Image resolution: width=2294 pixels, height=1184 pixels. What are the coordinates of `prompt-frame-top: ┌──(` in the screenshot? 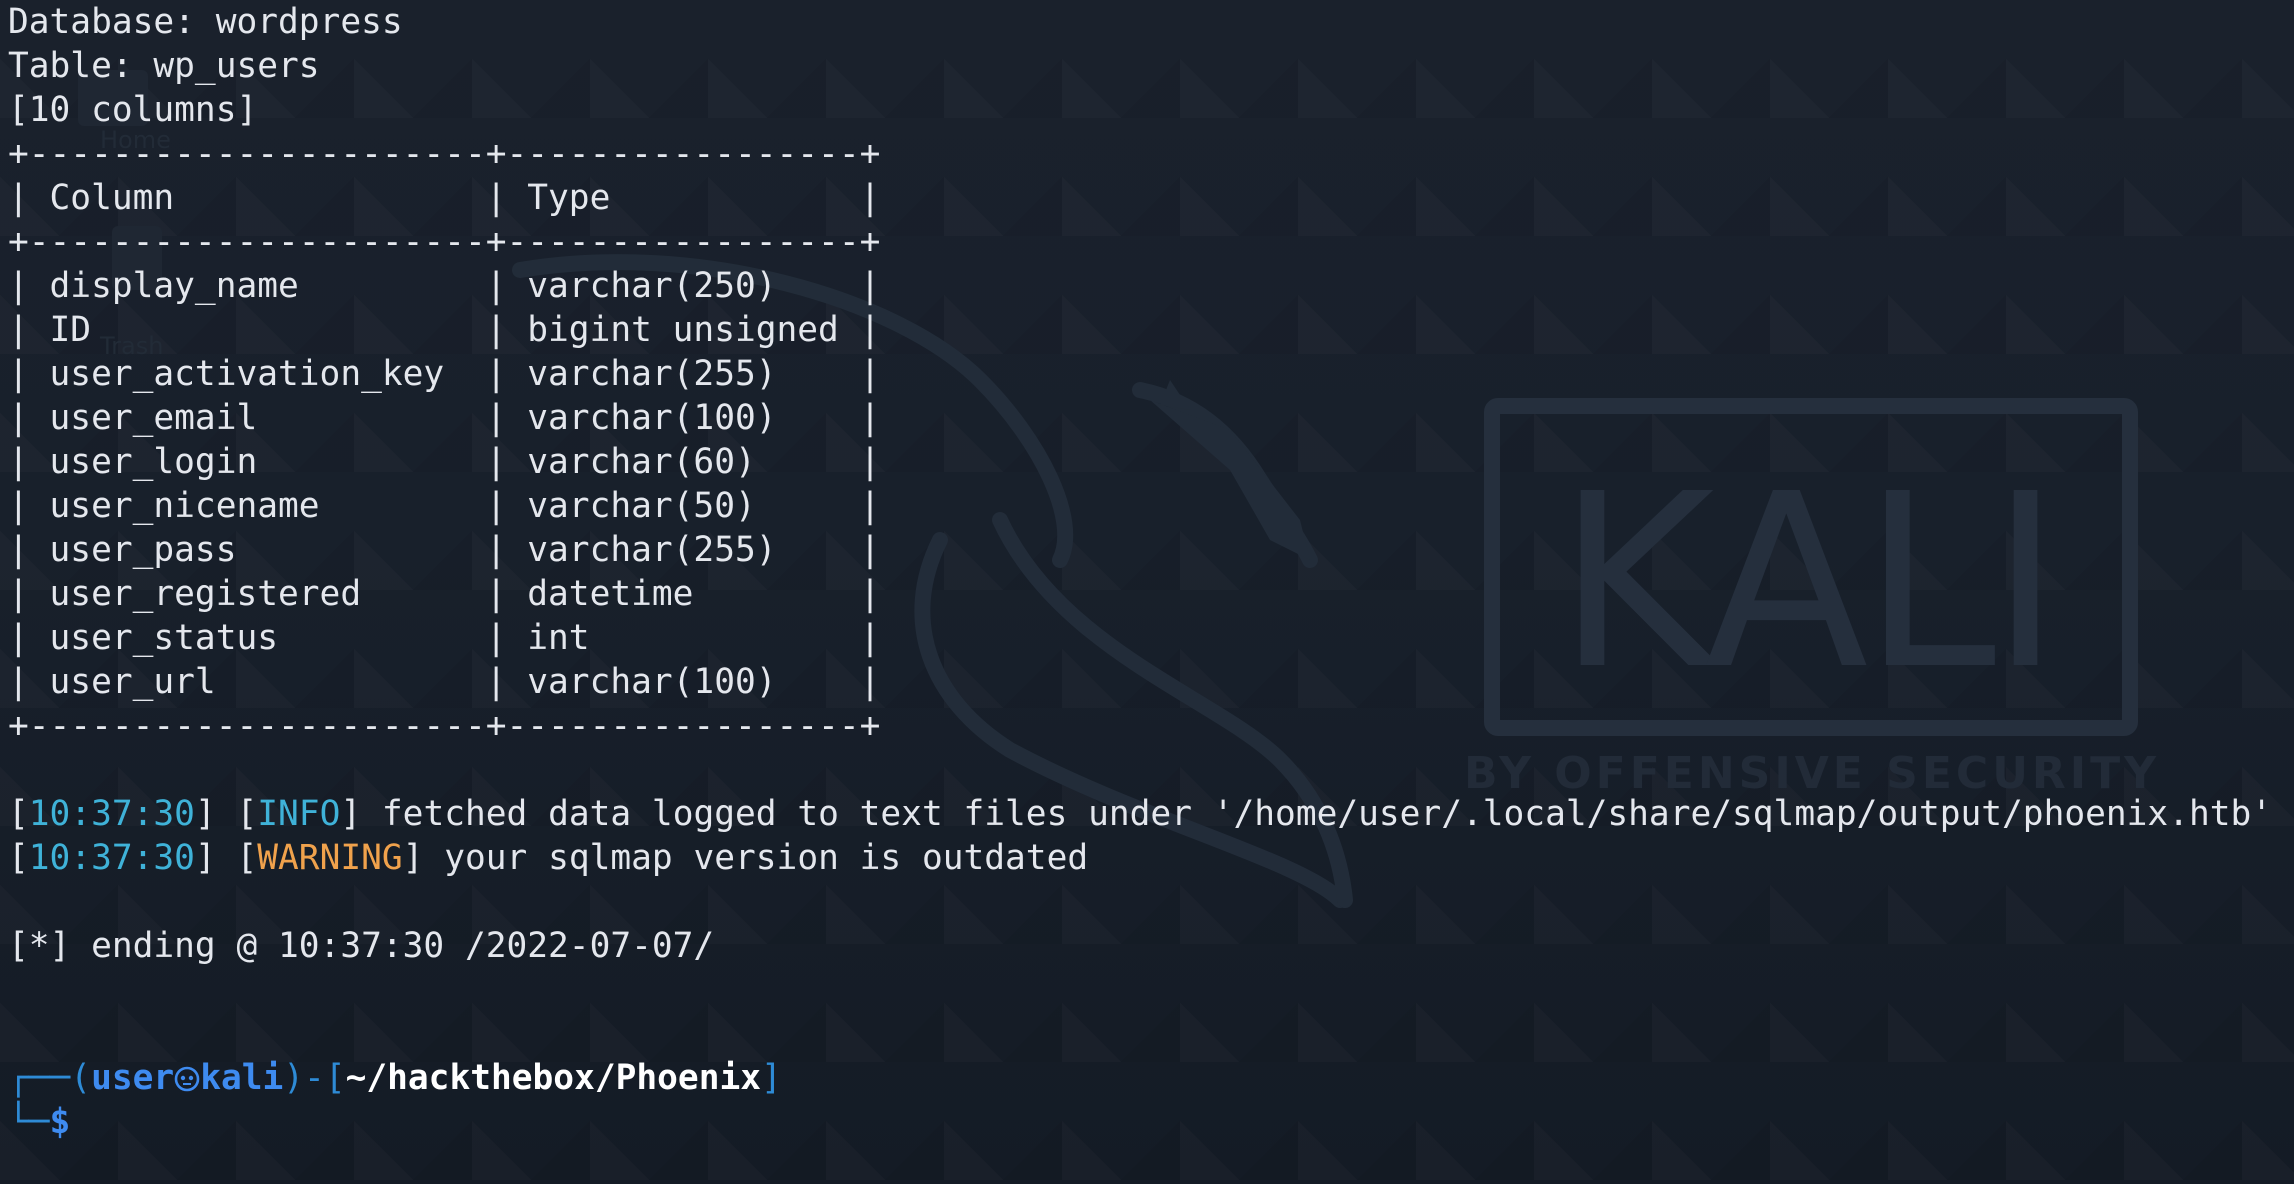 It's located at (50, 1078).